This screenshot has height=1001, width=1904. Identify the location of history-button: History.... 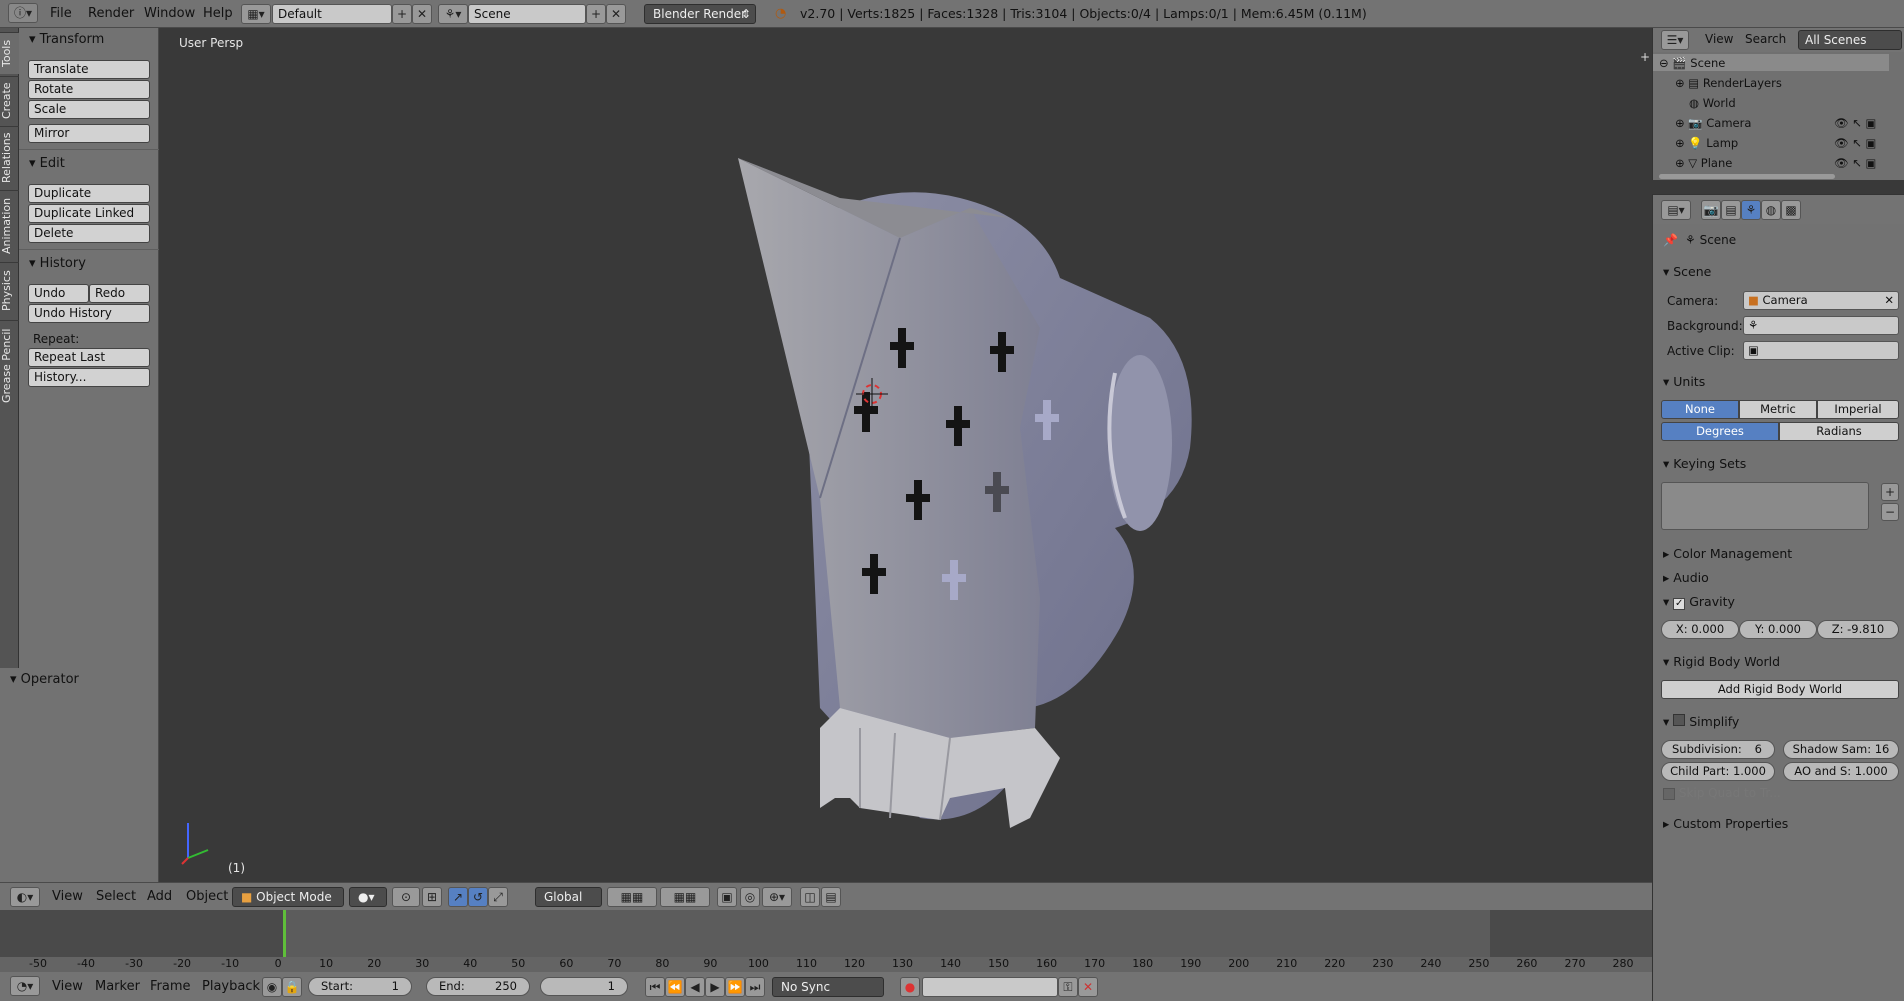
(89, 377).